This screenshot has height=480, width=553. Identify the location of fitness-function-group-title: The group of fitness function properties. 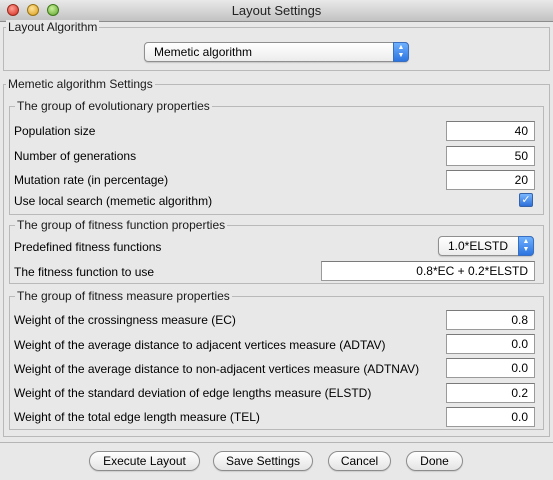
(121, 225).